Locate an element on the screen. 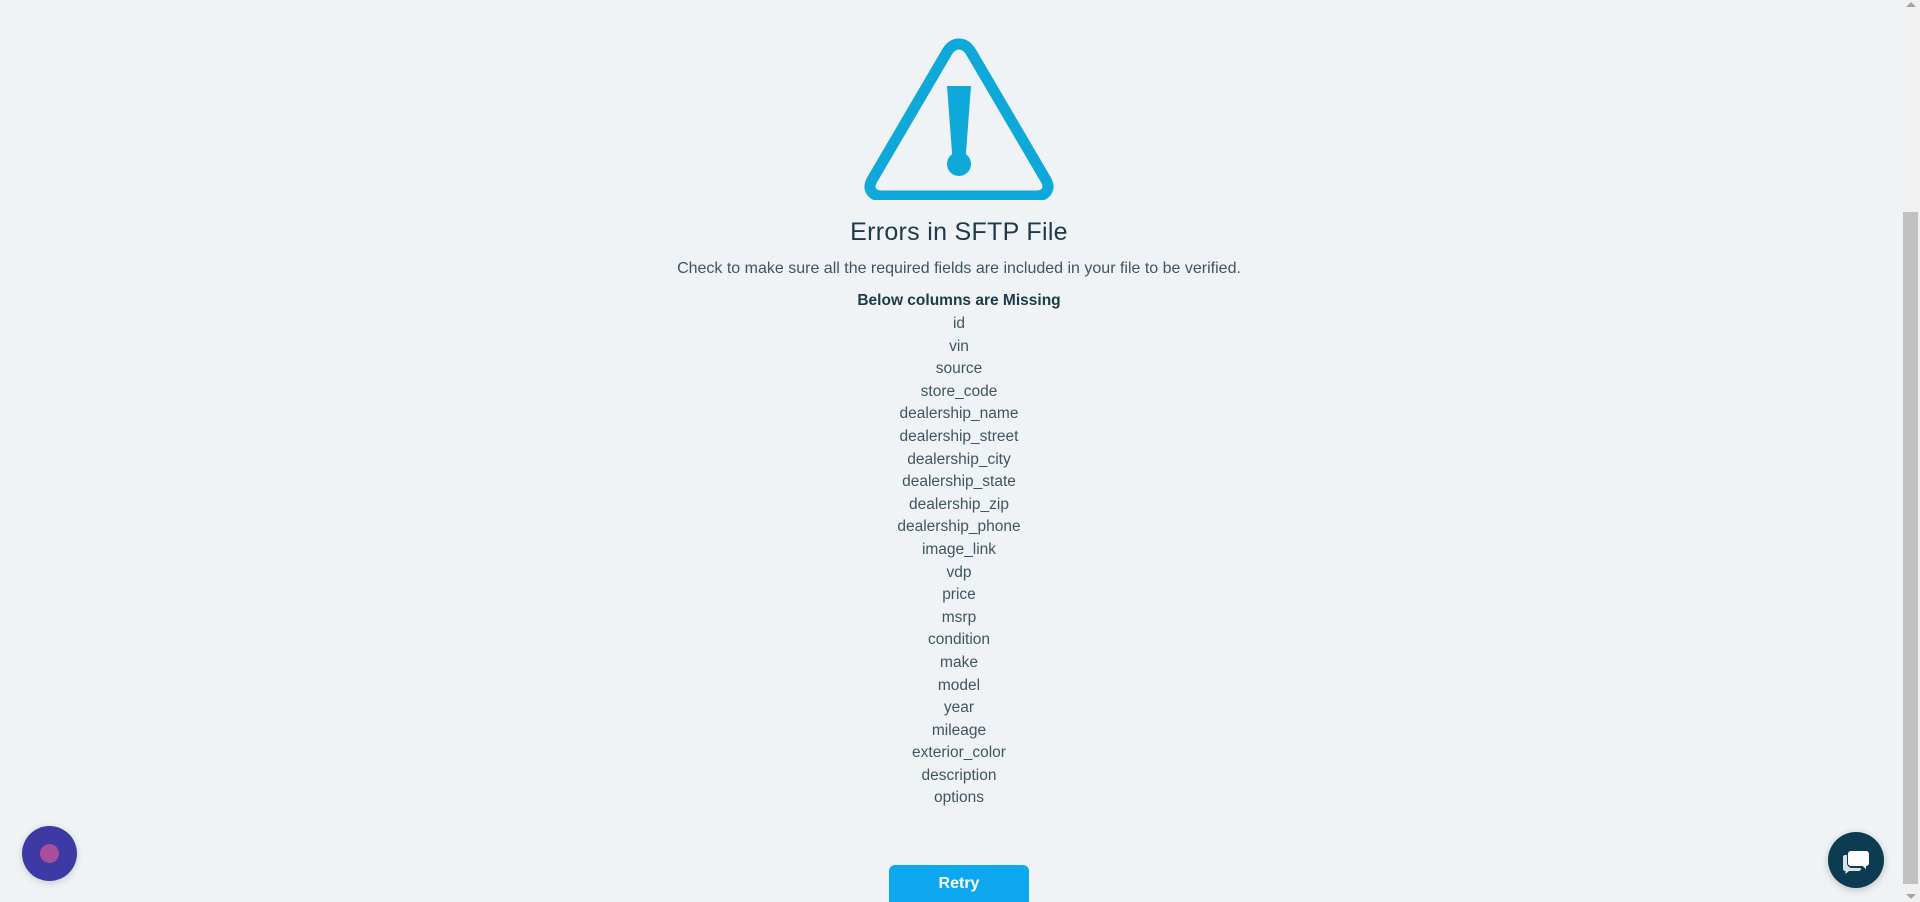 Image resolution: width=1920 pixels, height=902 pixels. list-item: image_link is located at coordinates (959, 549).